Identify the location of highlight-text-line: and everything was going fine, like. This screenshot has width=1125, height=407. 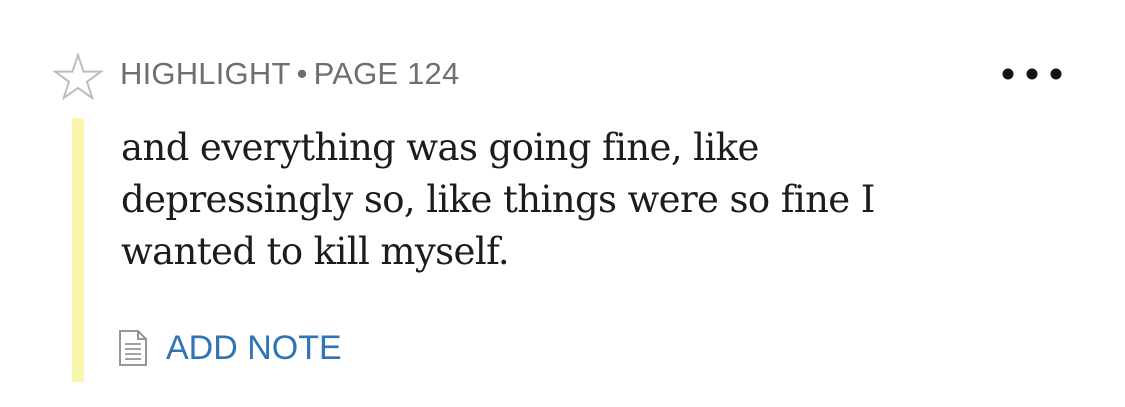
(440, 147).